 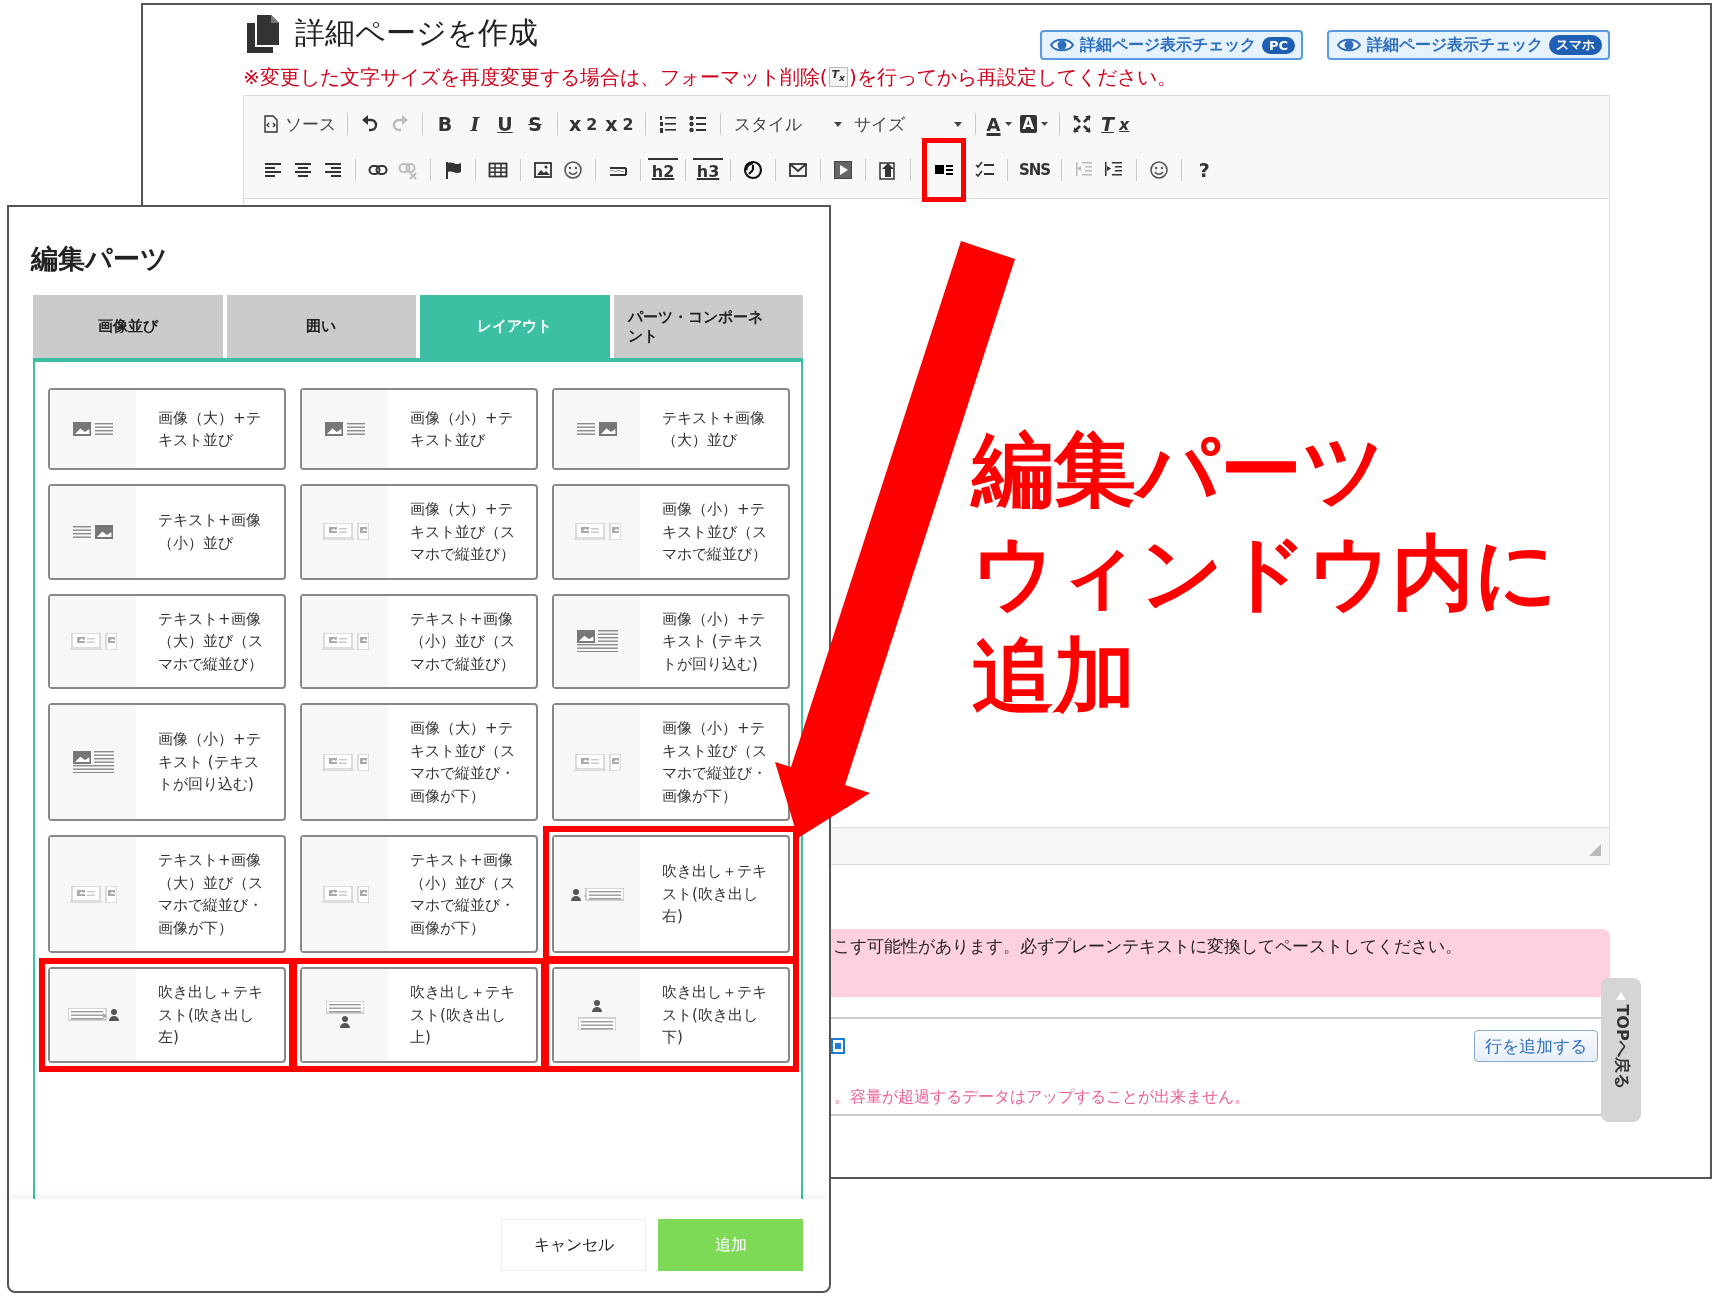 What do you see at coordinates (535, 124) in the screenshot?
I see `format-button: S` at bounding box center [535, 124].